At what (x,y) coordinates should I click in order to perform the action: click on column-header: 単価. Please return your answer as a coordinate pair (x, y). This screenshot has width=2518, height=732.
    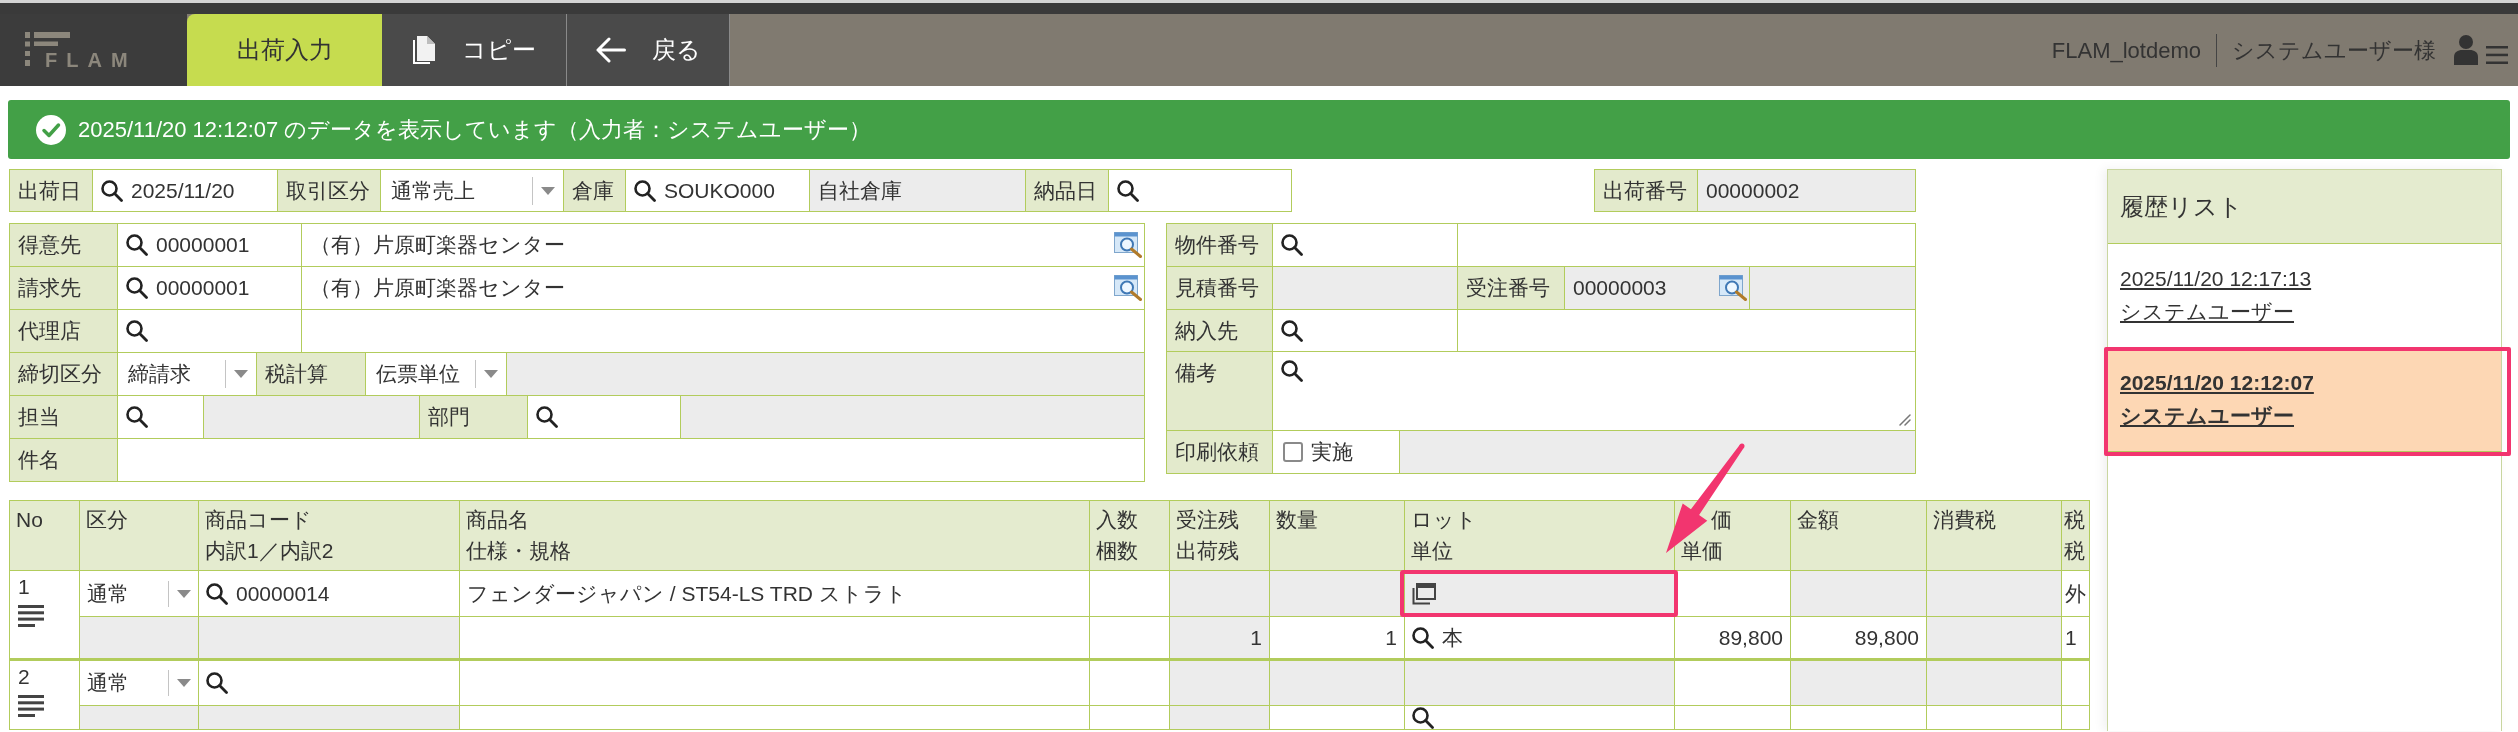
    Looking at the image, I should click on (1702, 551).